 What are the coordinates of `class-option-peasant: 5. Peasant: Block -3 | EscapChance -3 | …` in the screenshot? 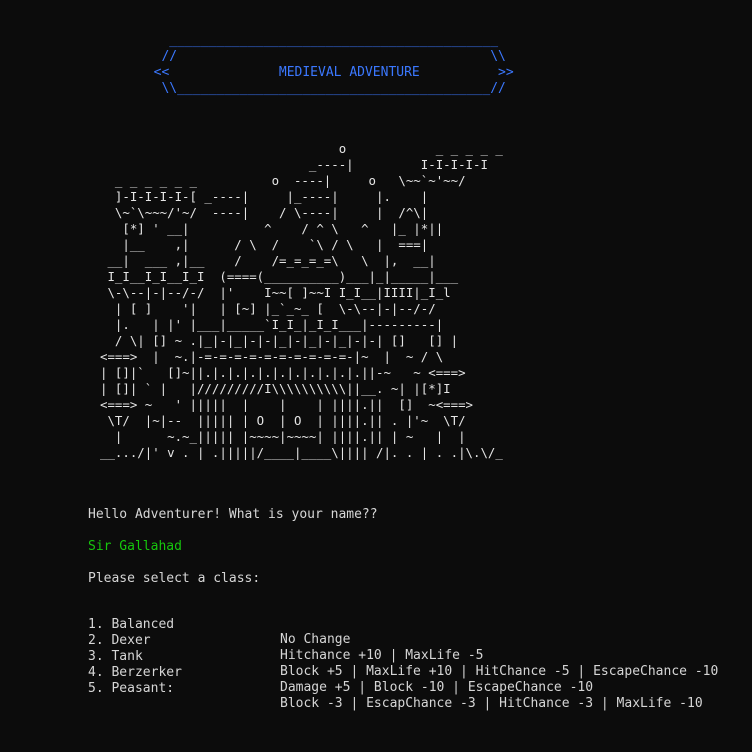 It's located at (413, 688).